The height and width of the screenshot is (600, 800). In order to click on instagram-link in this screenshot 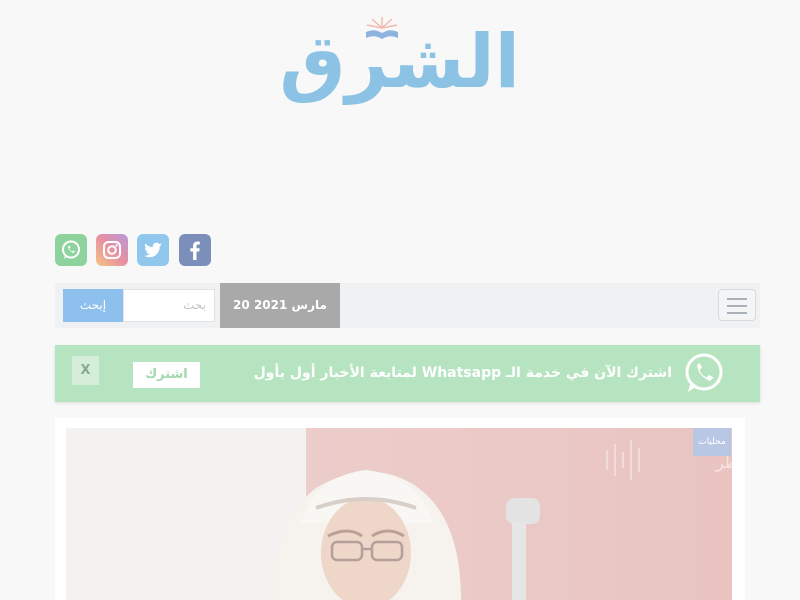, I will do `click(112, 250)`.